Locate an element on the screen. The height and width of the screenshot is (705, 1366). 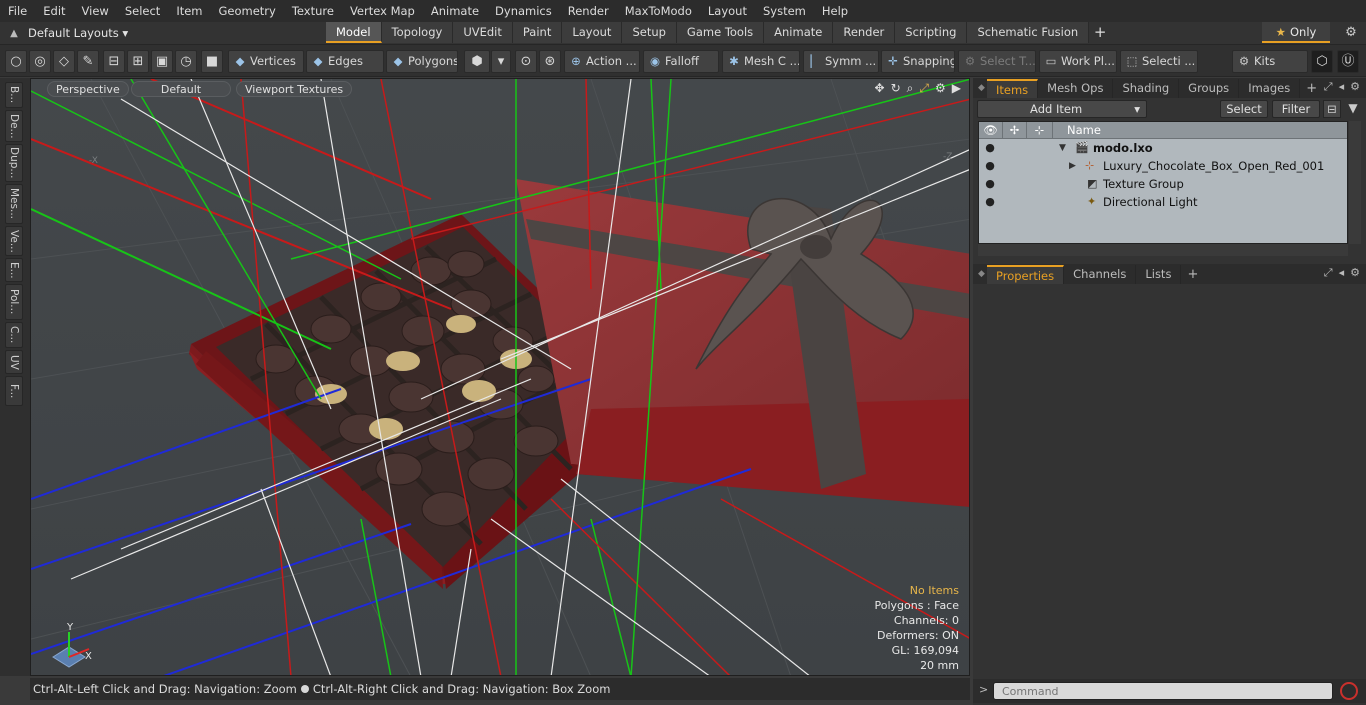
mode-tab-paint: Paint is located at coordinates (537, 32).